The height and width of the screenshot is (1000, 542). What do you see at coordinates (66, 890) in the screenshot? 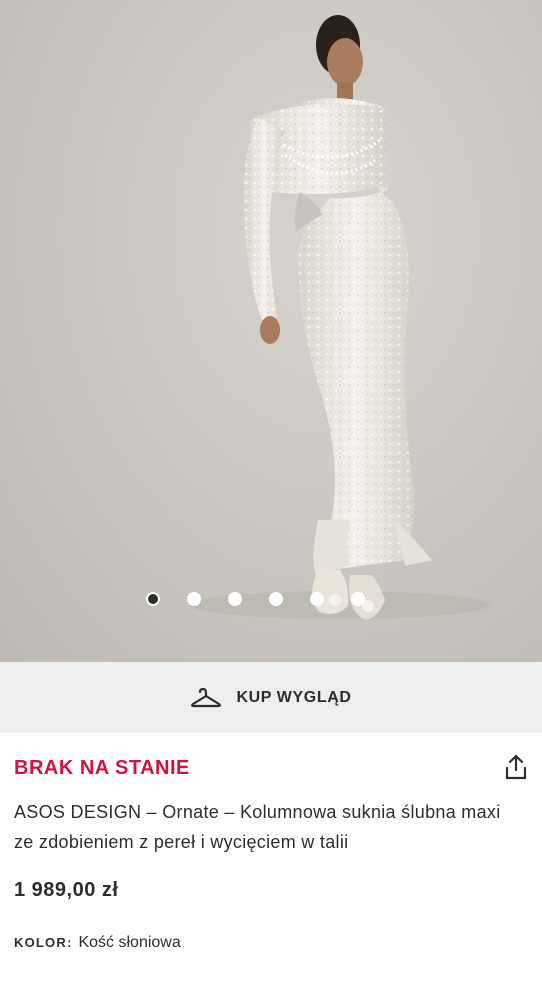
I see `product-price: 1 989,00 zł` at bounding box center [66, 890].